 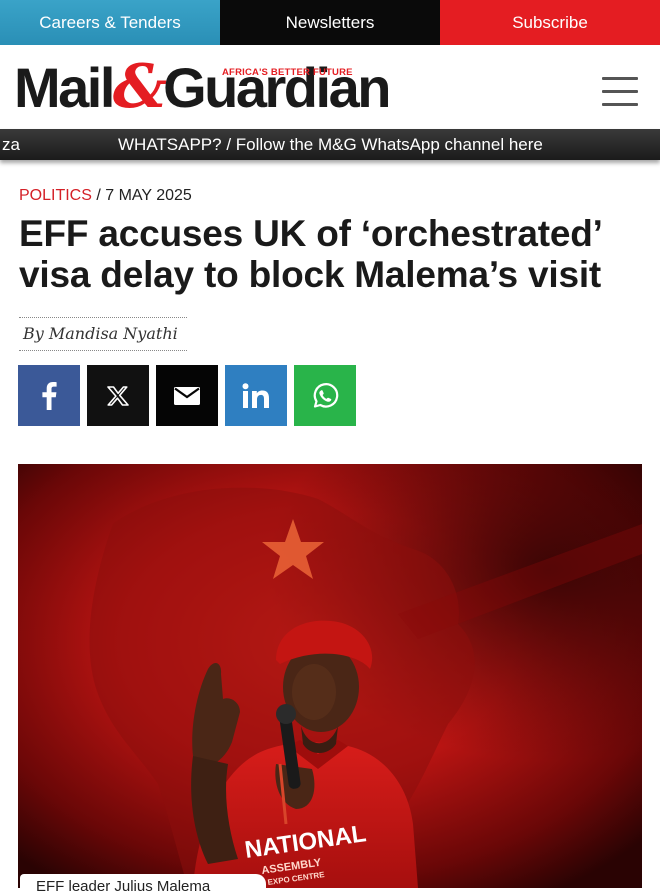 I want to click on mail-guardian-logo: Mail&Guardian AFRICA'S BETTER FUTURE, so click(x=209, y=87).